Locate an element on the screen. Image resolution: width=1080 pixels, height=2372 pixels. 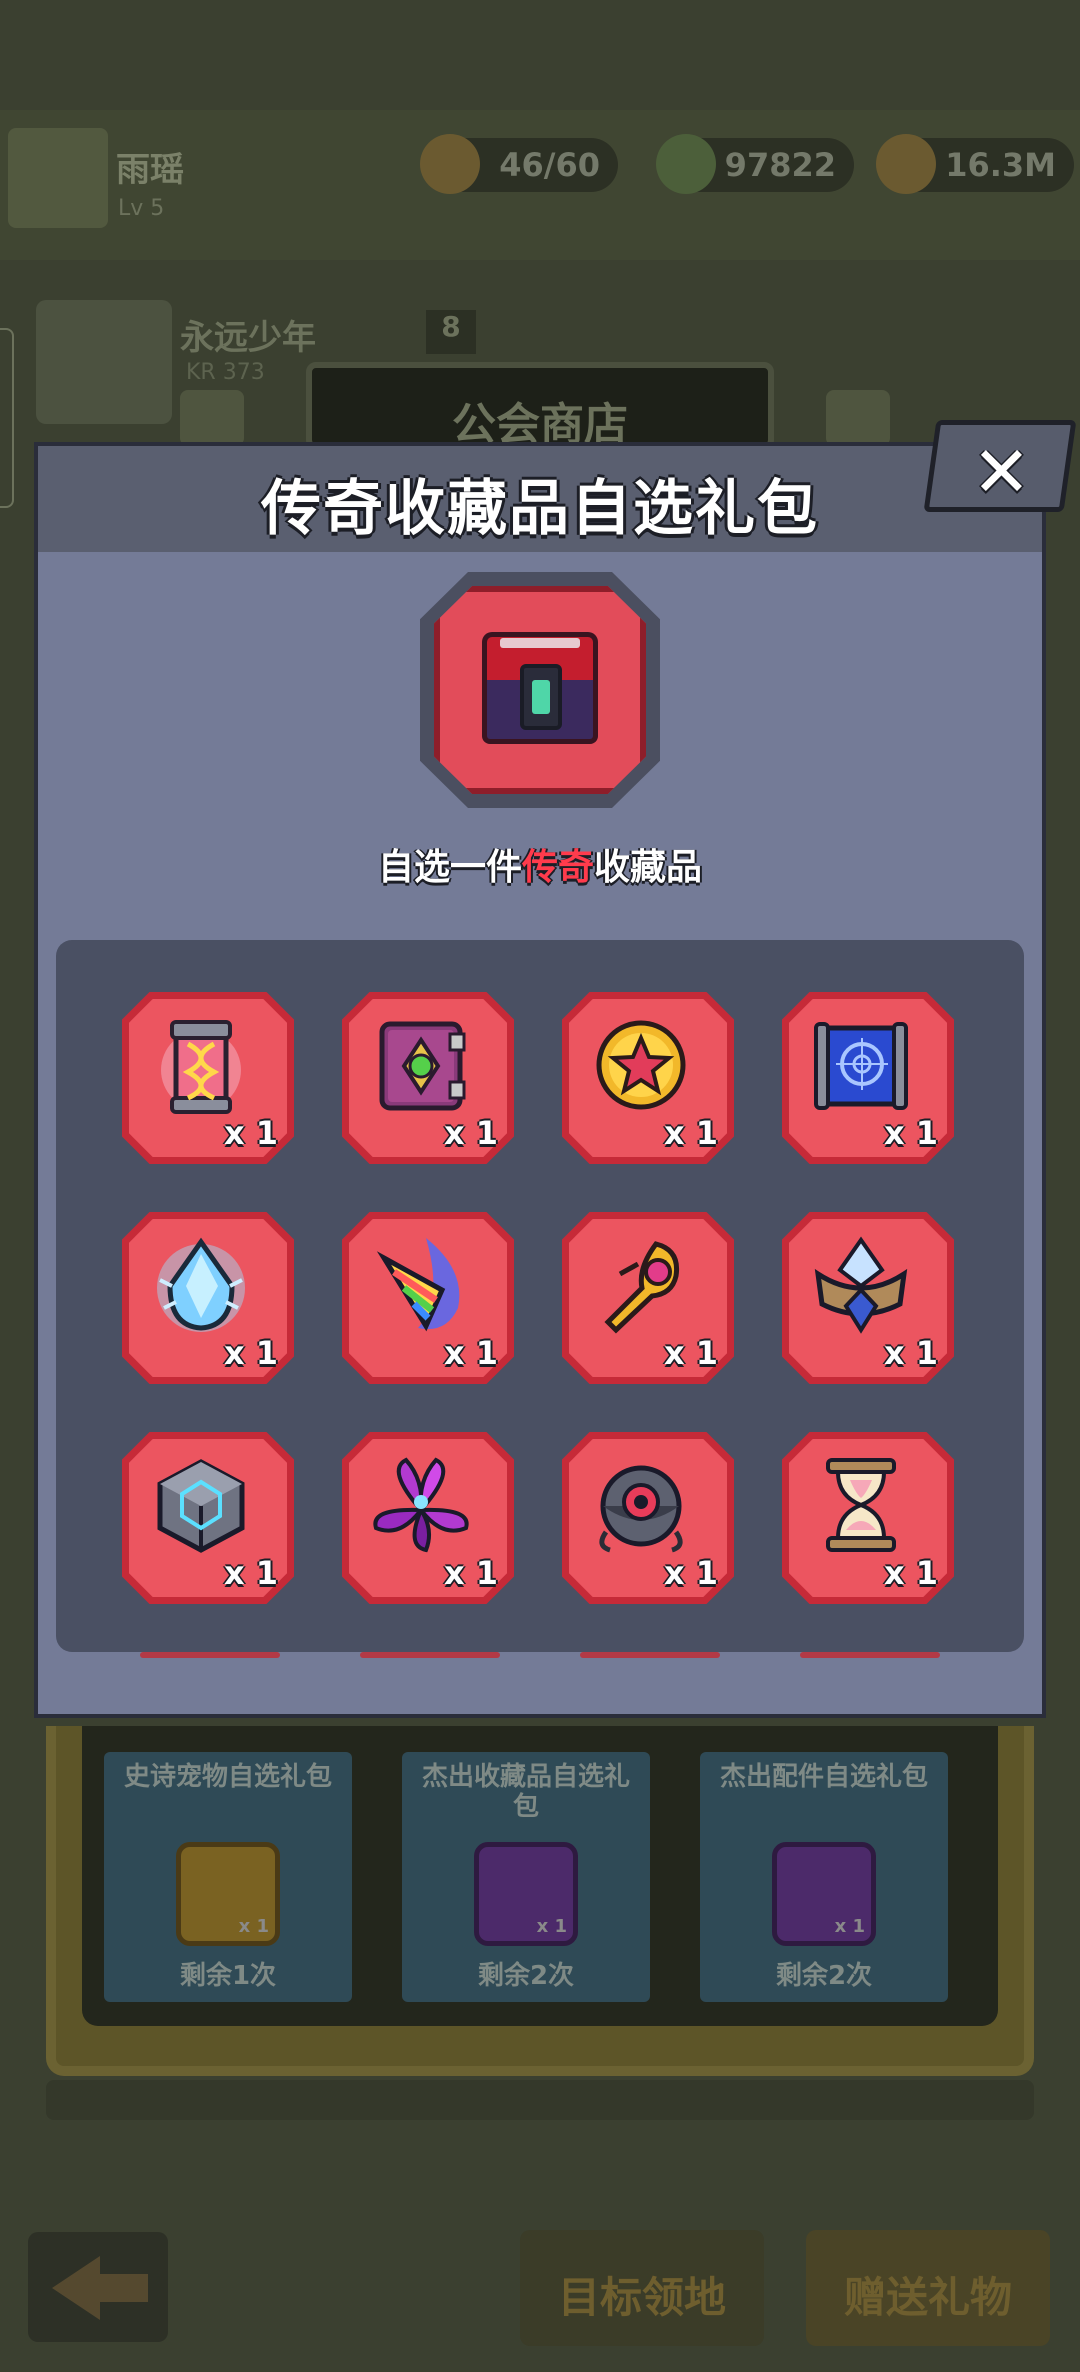
gem-counter: 97822 is located at coordinates (755, 164).